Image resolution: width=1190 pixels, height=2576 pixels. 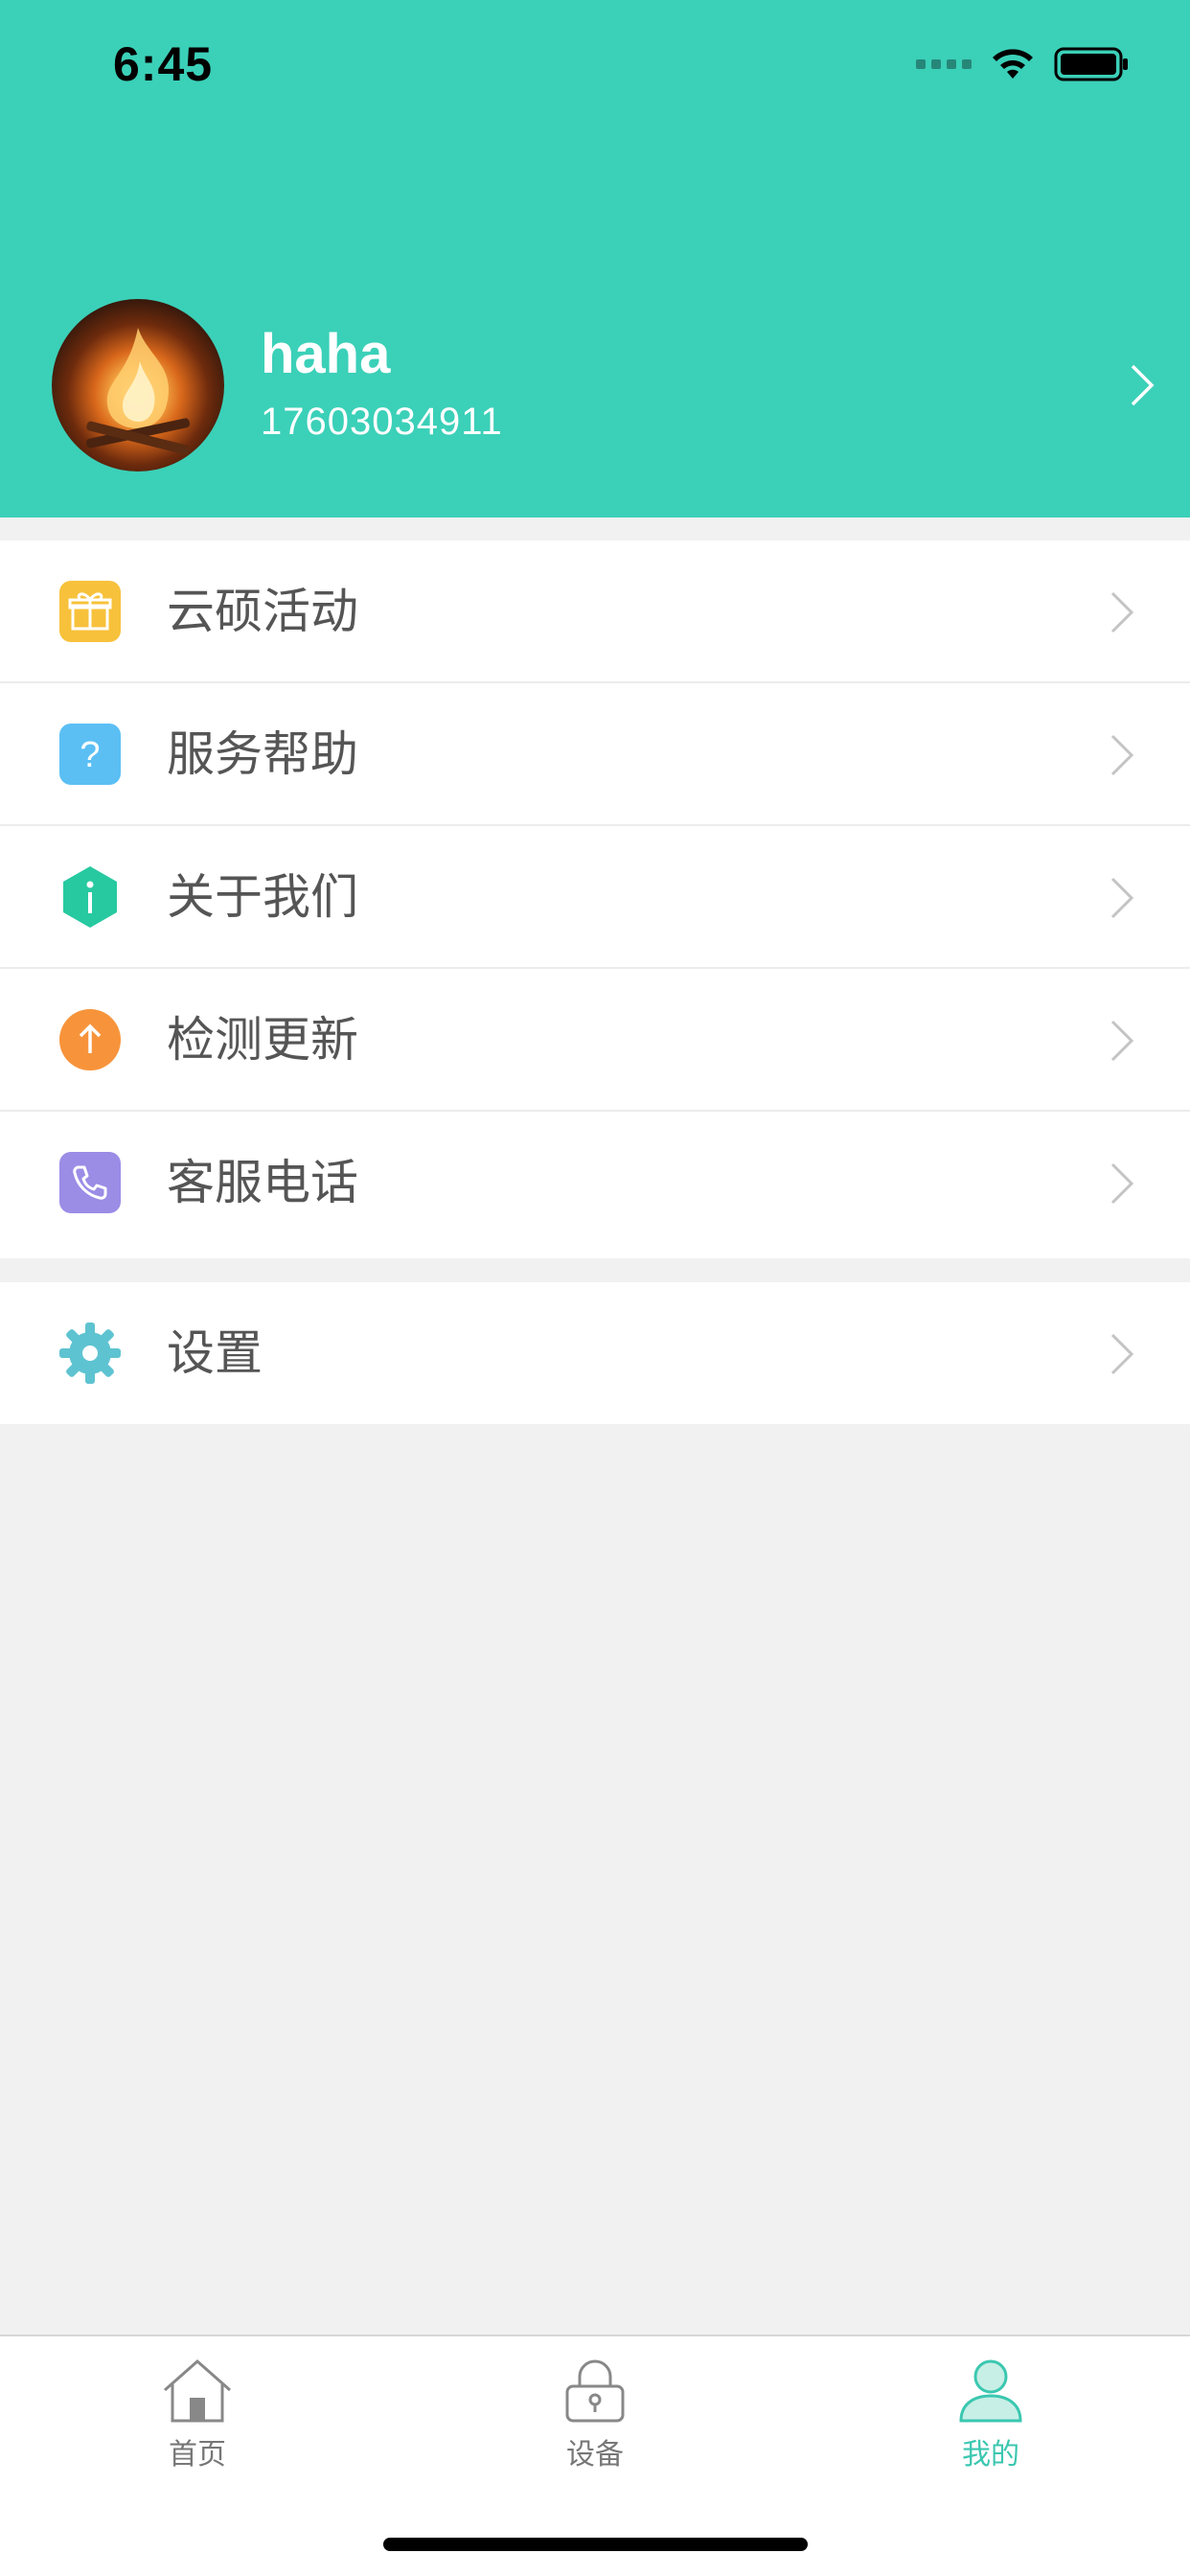 I want to click on question-icon: ?, so click(x=90, y=754).